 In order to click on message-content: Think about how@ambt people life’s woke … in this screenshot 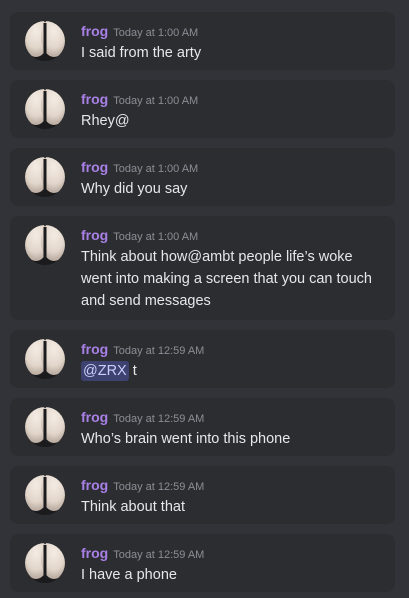, I will do `click(229, 279)`.